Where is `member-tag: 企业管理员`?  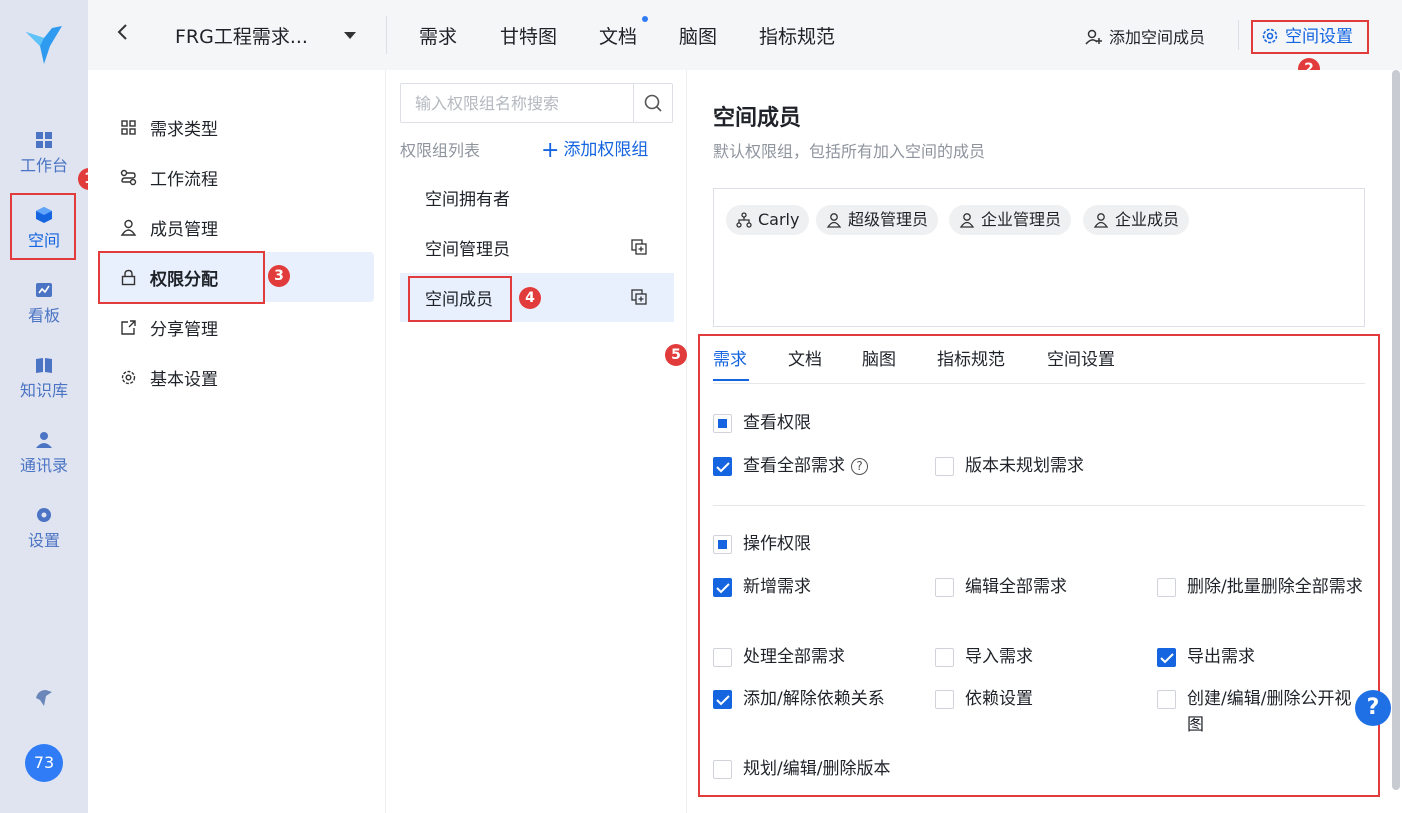 member-tag: 企业管理员 is located at coordinates (1010, 220).